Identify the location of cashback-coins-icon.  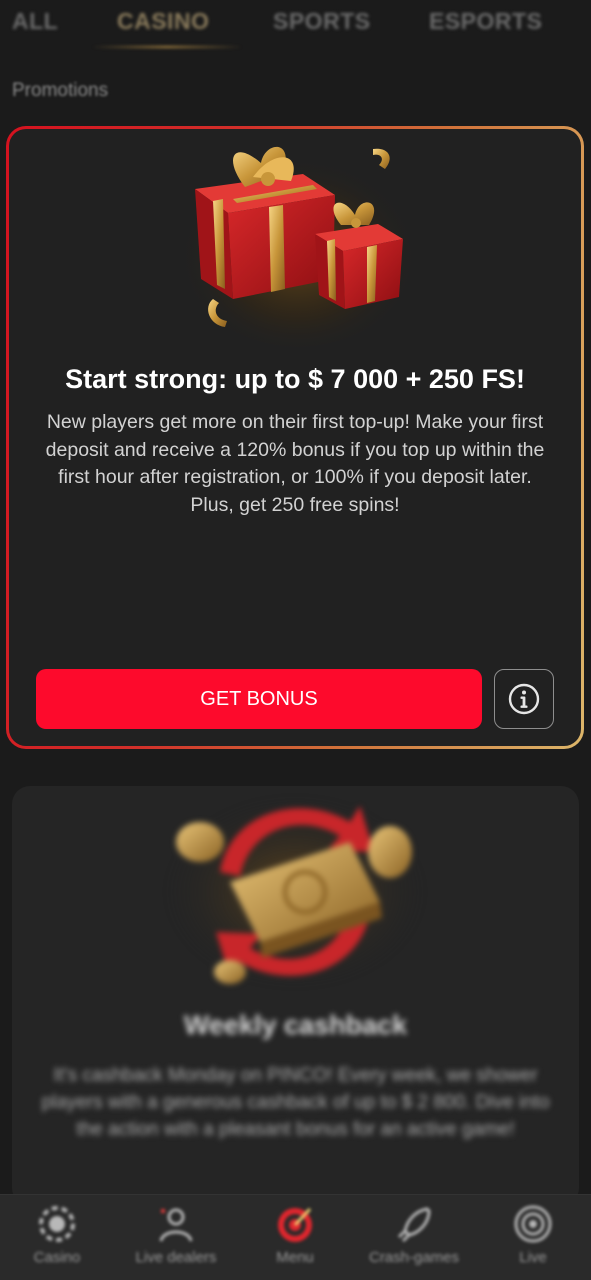
(295, 892).